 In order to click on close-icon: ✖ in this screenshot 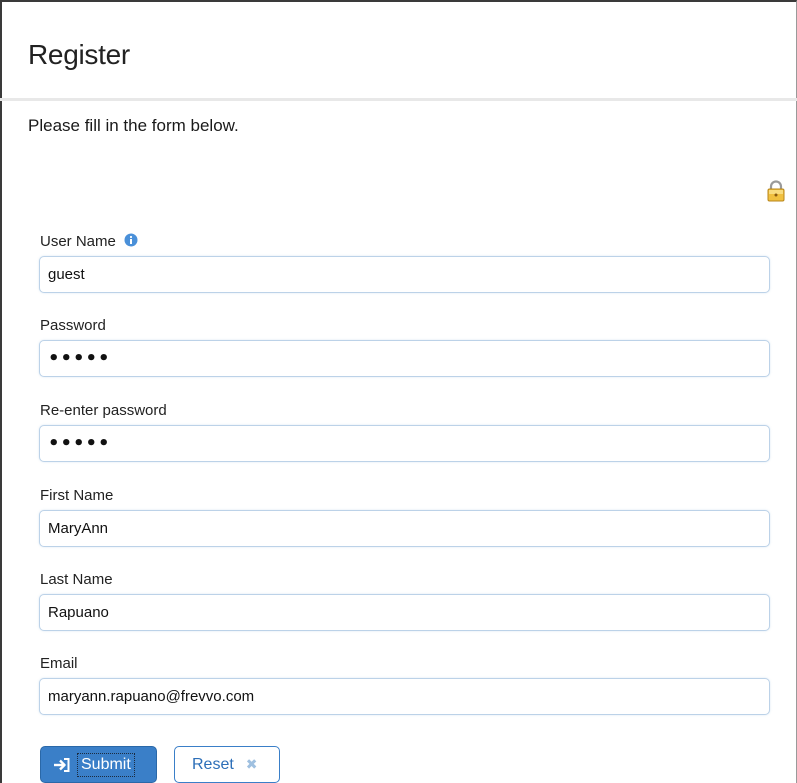, I will do `click(251, 764)`.